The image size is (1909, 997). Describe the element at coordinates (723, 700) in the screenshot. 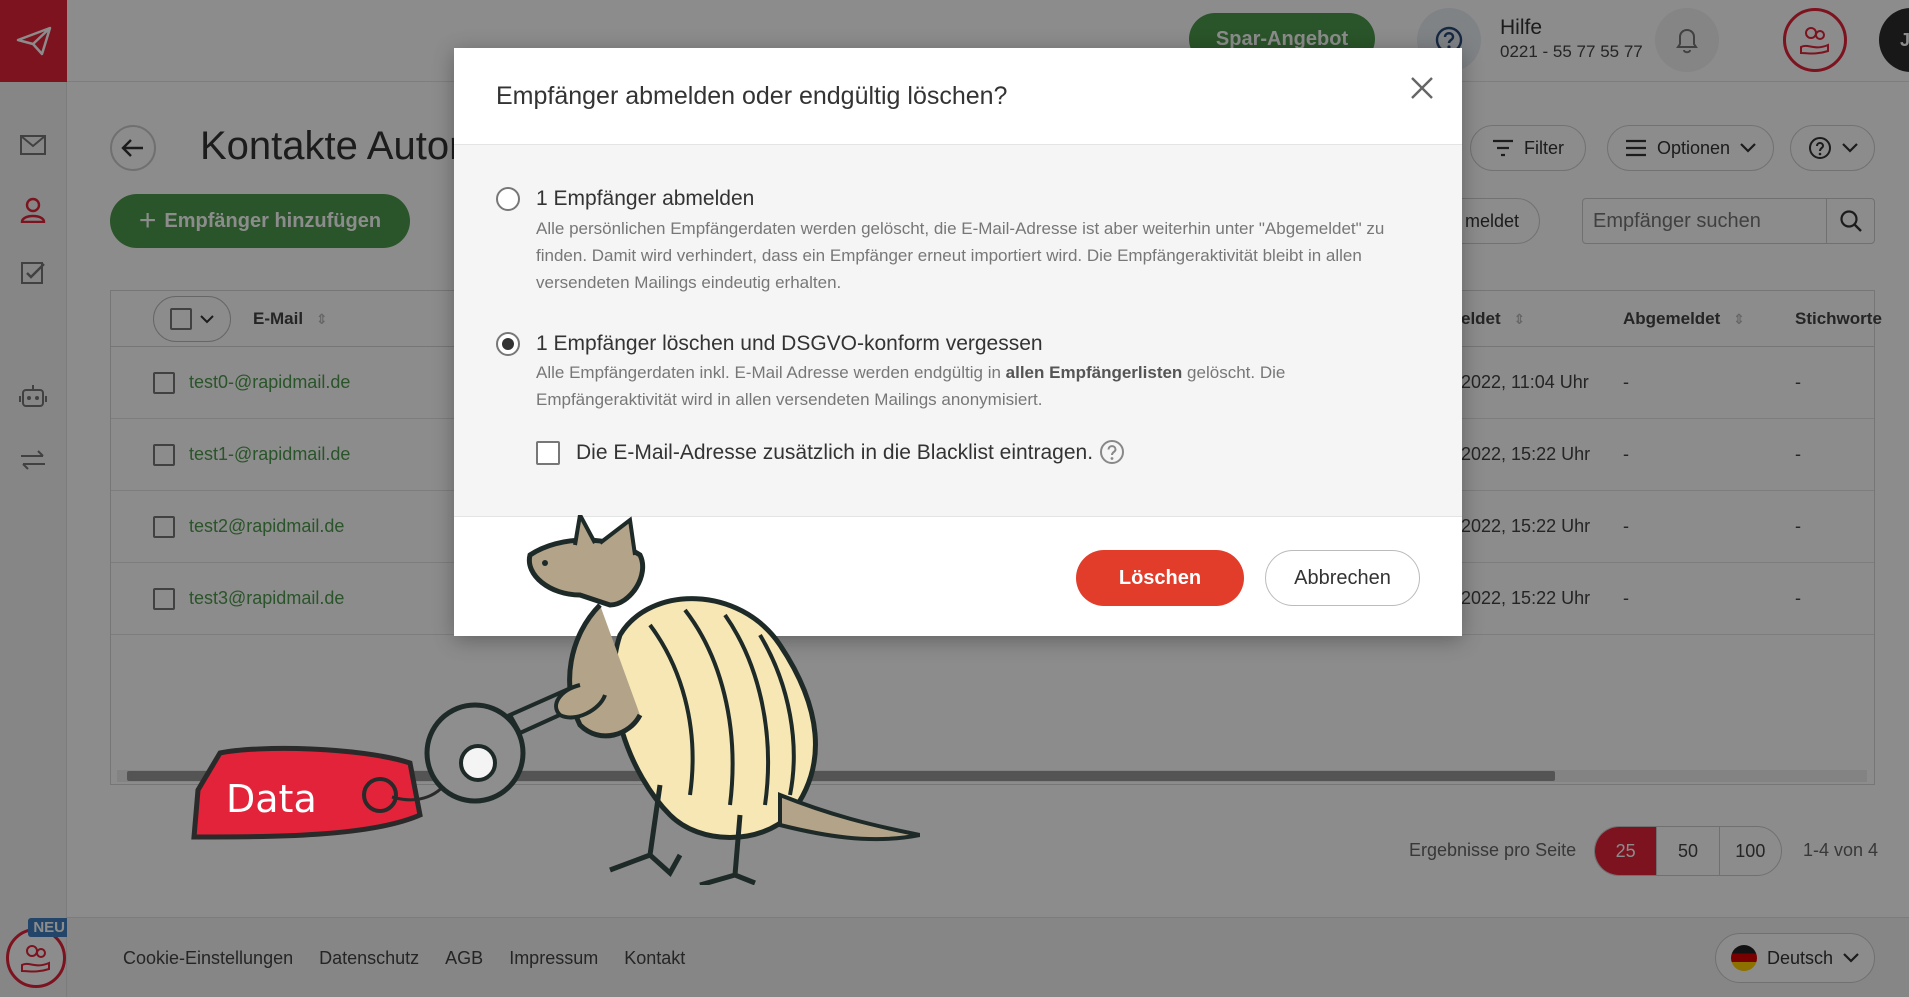

I see `armadillo-body` at that location.